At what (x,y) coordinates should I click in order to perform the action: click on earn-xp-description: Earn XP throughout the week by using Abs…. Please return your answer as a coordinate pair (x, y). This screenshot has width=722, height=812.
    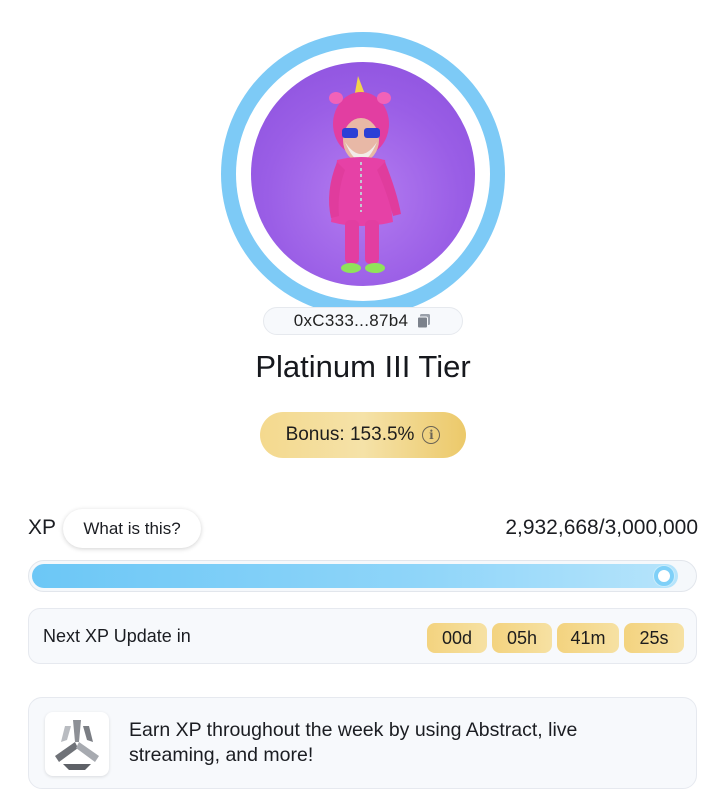
    Looking at the image, I should click on (353, 742).